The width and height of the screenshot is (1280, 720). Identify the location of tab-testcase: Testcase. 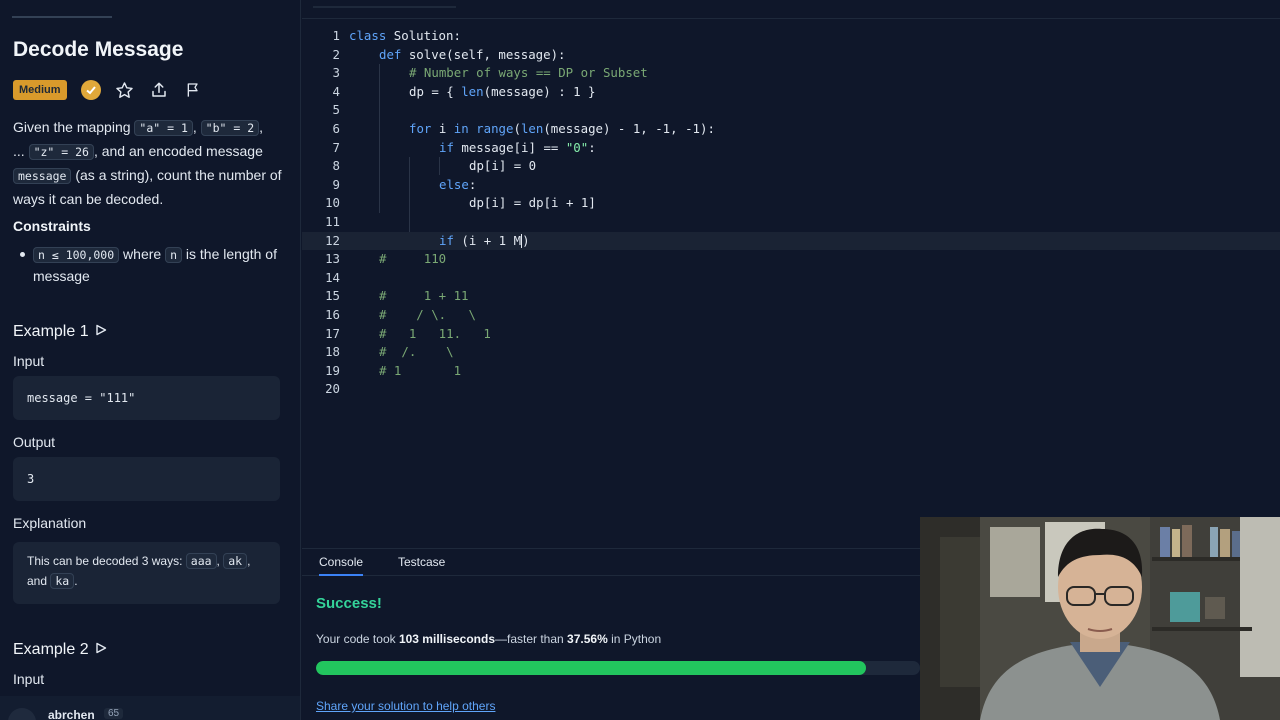
(421, 564).